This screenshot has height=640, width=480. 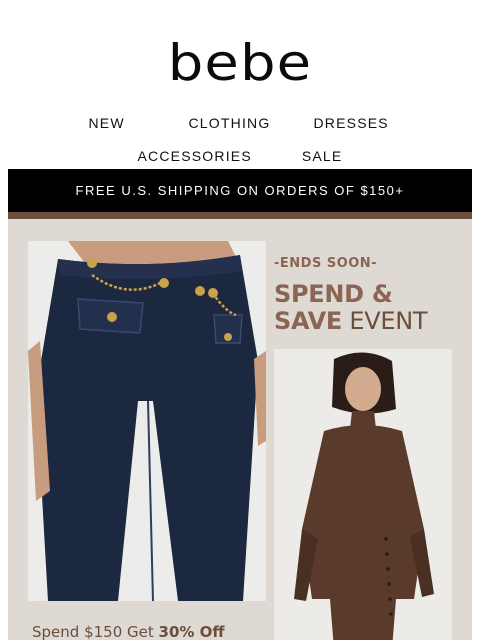 I want to click on headline-save: SAVE, so click(x=308, y=321).